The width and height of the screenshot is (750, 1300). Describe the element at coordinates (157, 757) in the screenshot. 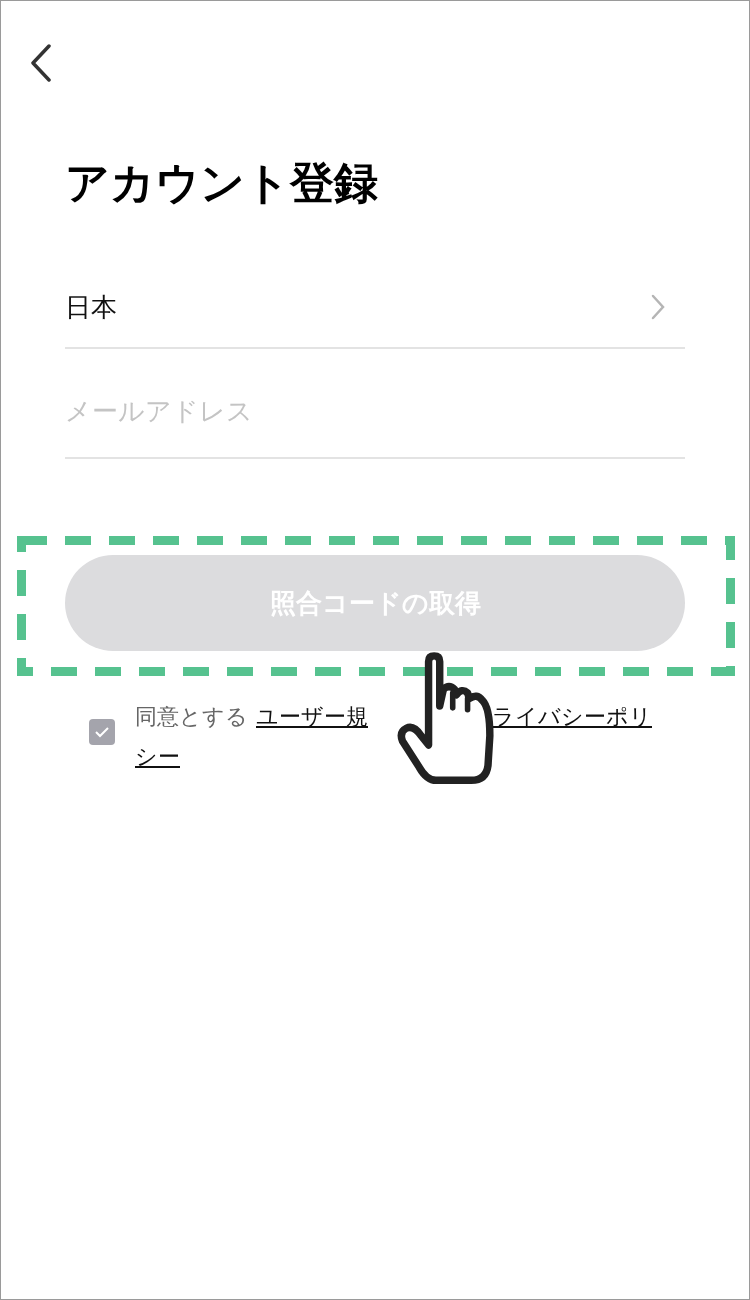

I see `privacy-link: シー` at that location.